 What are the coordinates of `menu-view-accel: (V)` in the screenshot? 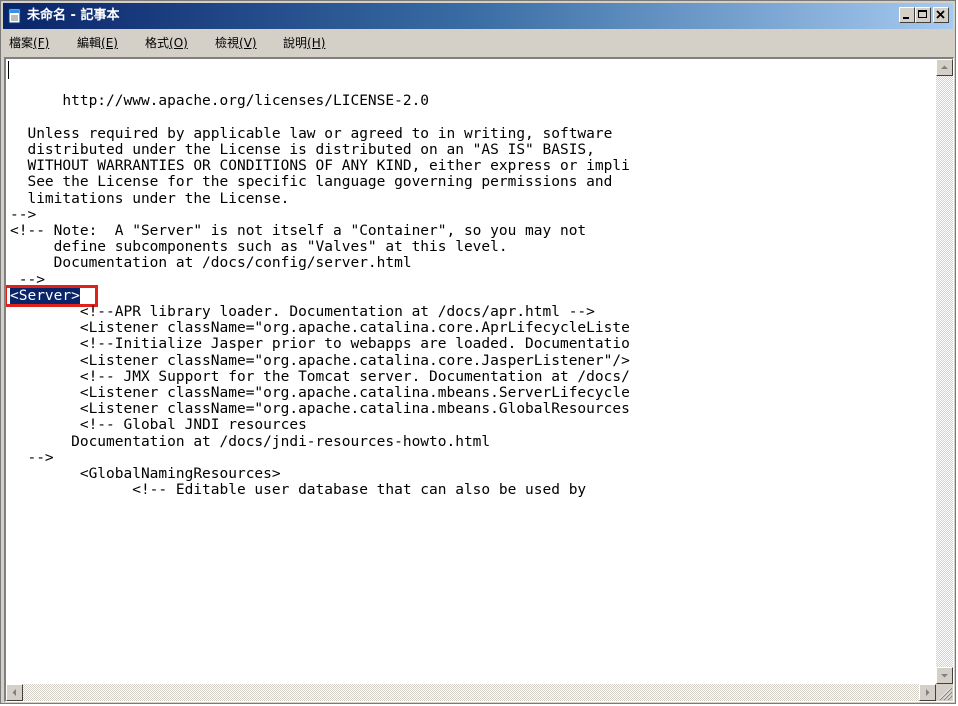 It's located at (248, 43).